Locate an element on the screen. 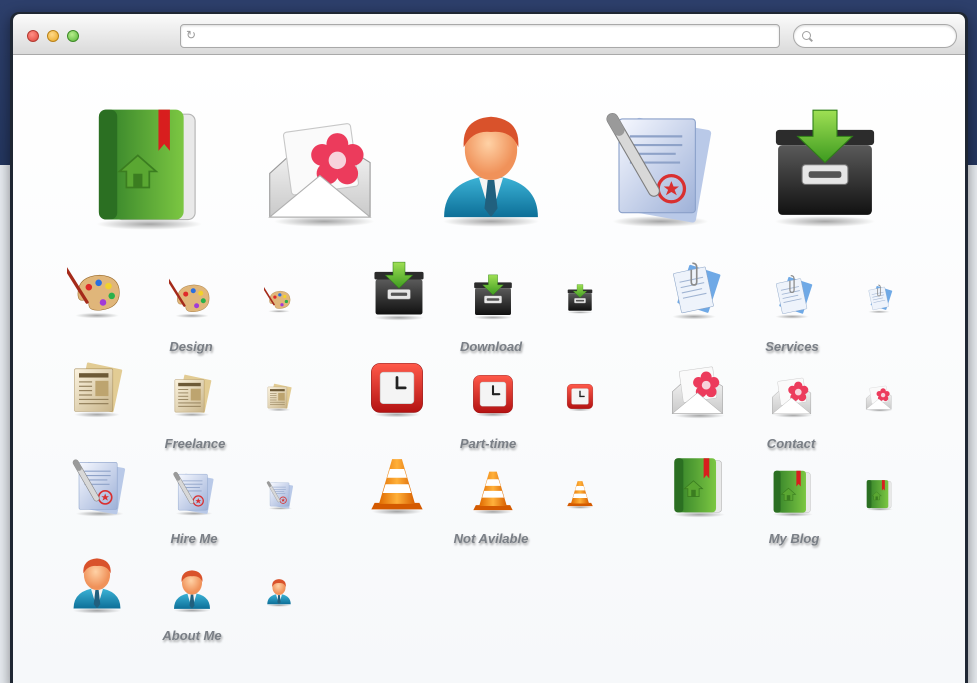 The image size is (977, 683). title-bar: ↻ is located at coordinates (489, 34).